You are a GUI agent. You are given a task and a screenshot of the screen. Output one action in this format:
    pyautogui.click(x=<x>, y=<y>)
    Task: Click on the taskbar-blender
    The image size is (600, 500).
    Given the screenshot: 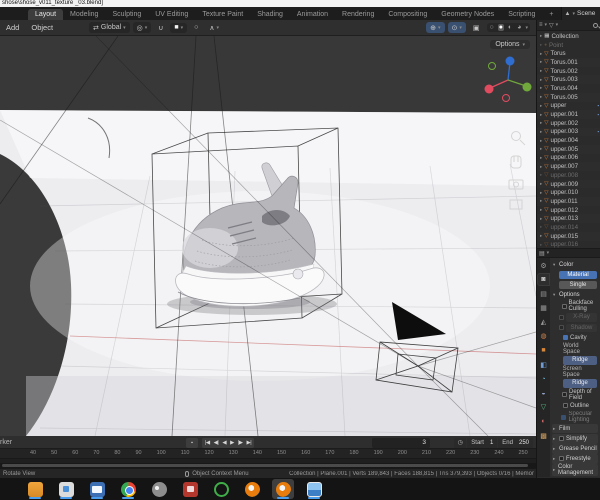 What is the action you would take?
    pyautogui.click(x=252, y=489)
    